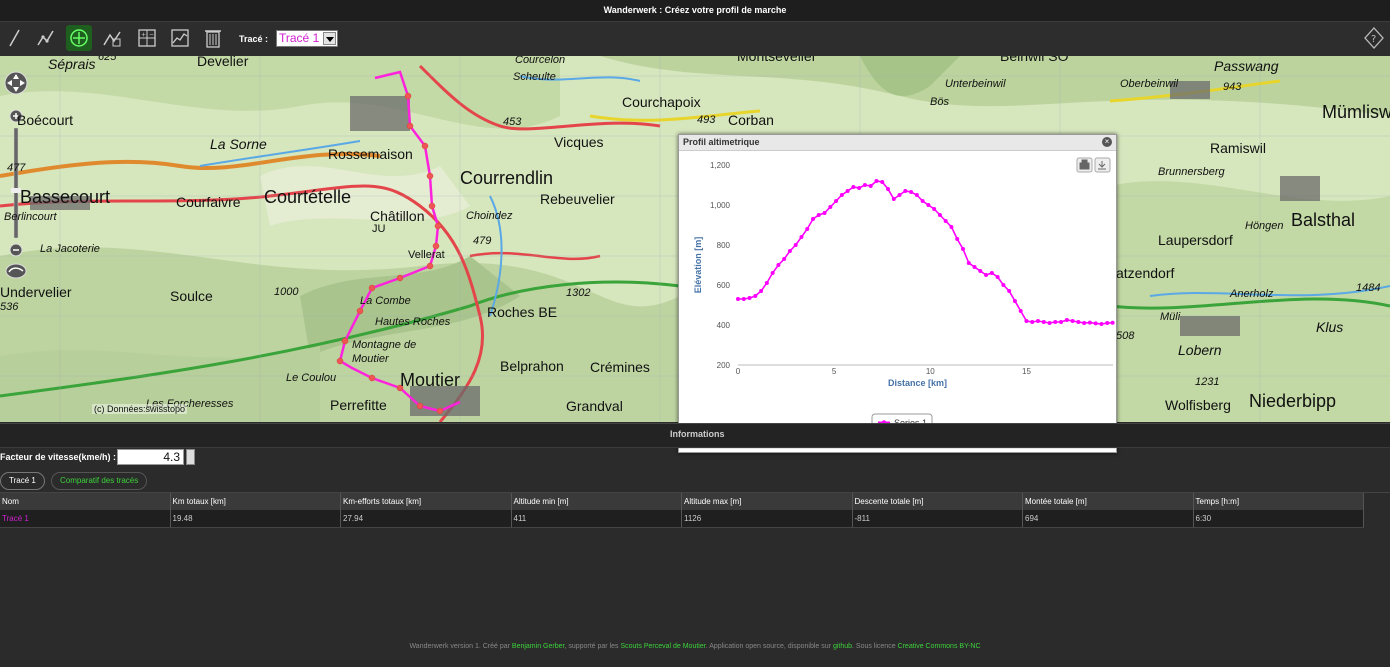  Describe the element at coordinates (1026, 371) in the screenshot. I see `x-tick-label: 15` at that location.